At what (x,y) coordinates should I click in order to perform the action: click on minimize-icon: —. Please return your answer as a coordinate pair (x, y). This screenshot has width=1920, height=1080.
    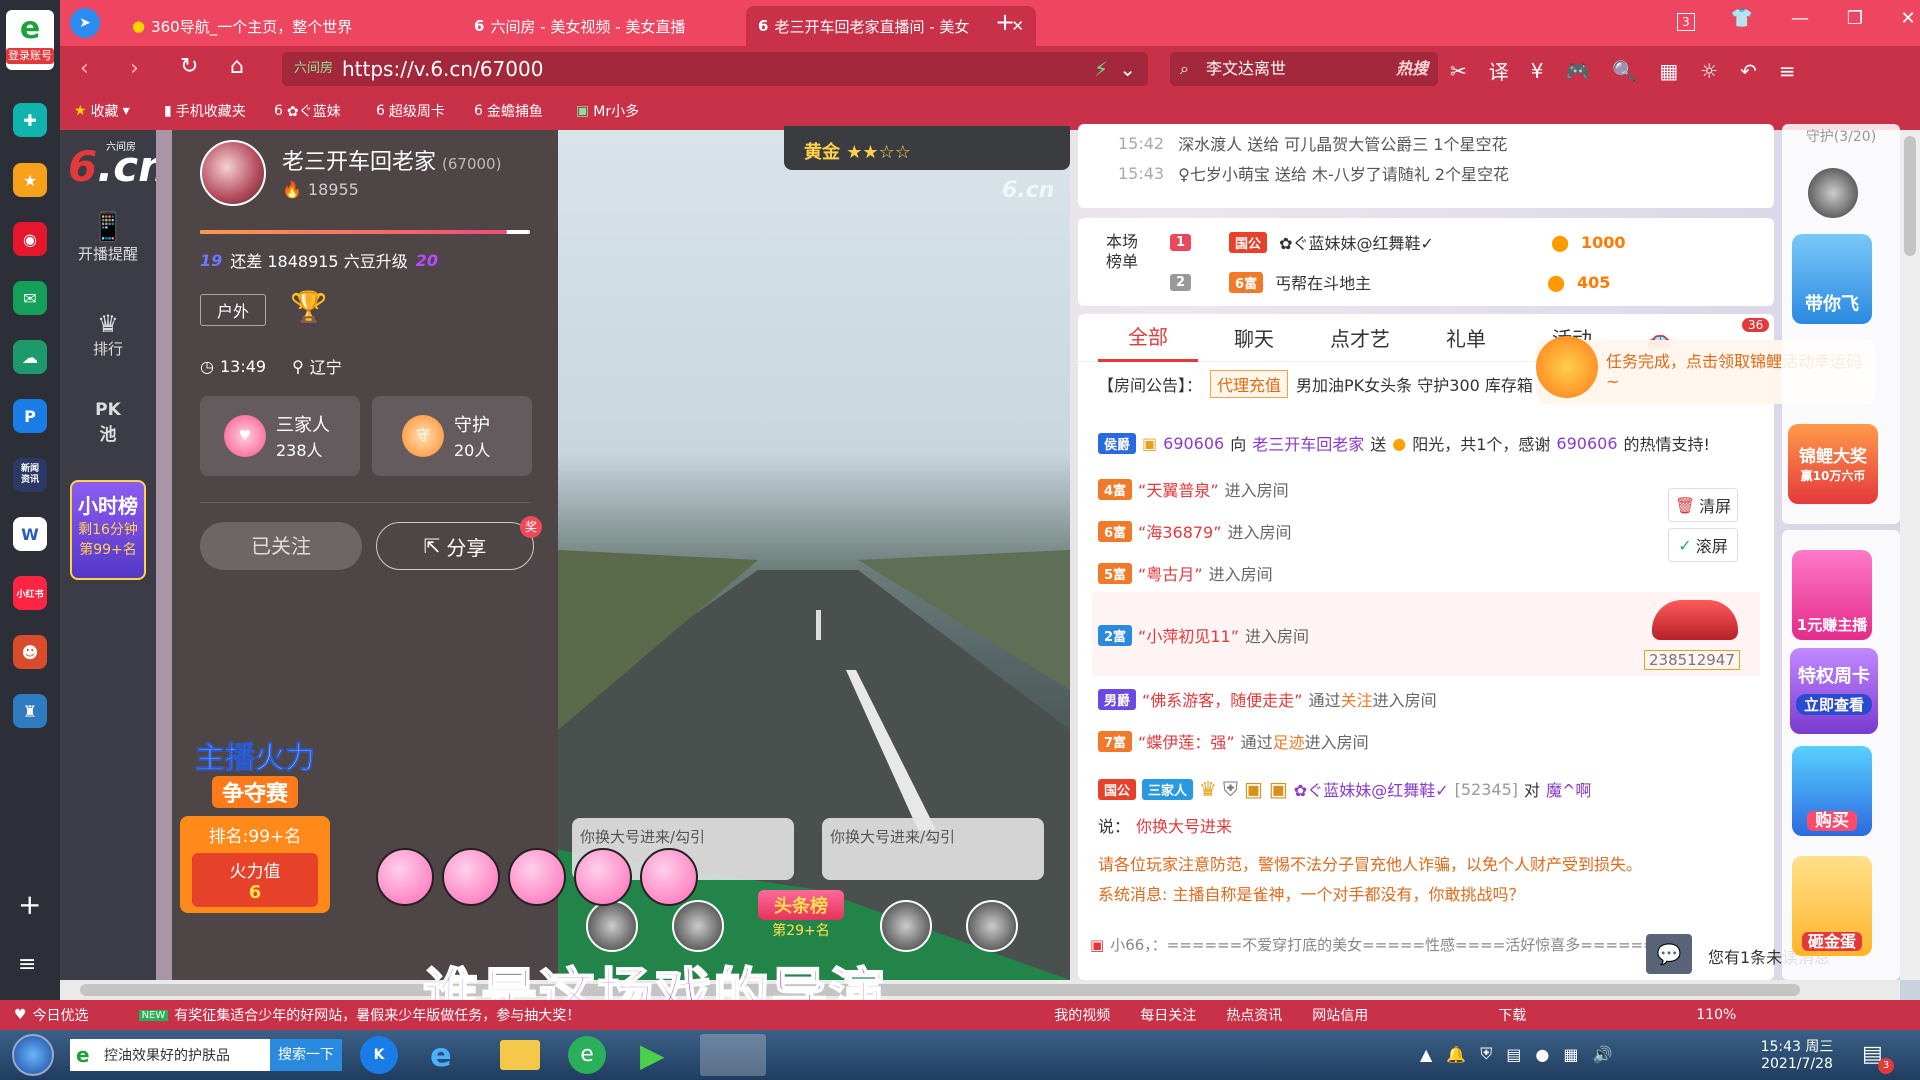
    Looking at the image, I should click on (1800, 18).